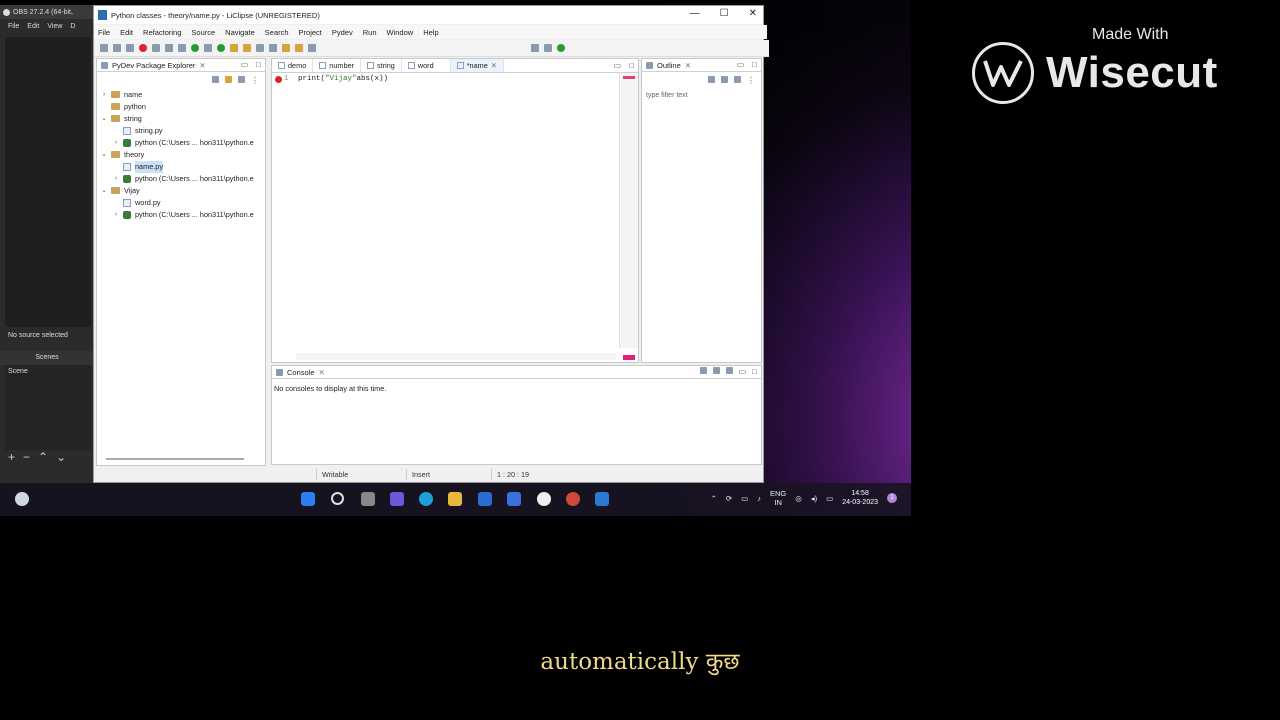 This screenshot has height=720, width=1280. I want to click on open-folder-icon, so click(234, 48).